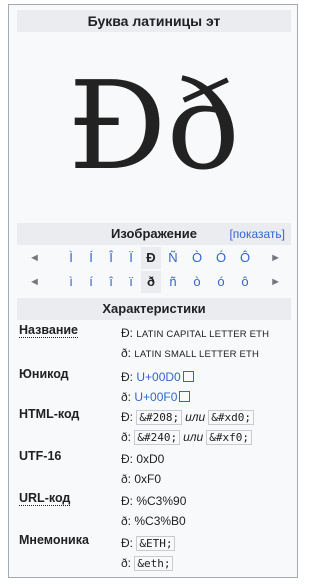  I want to click on nav-char: ó, so click(221, 282).